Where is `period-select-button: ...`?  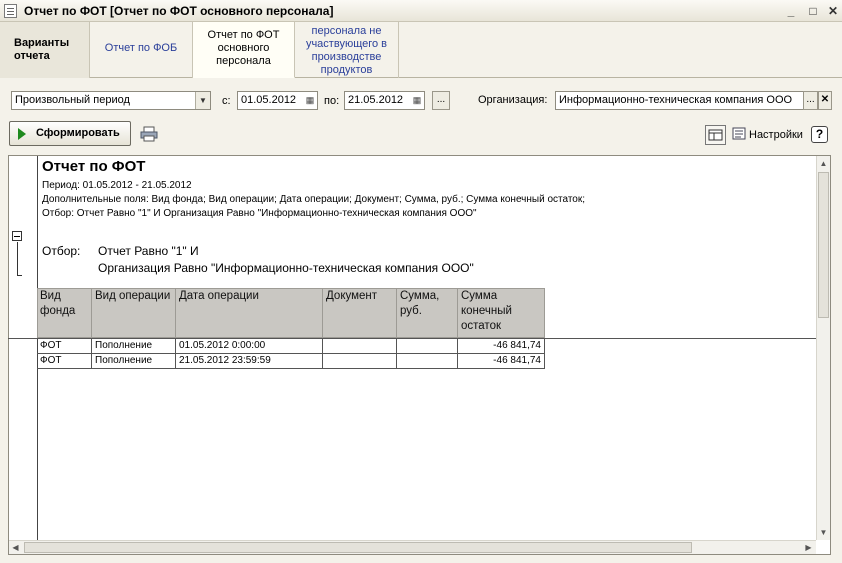 period-select-button: ... is located at coordinates (441, 100).